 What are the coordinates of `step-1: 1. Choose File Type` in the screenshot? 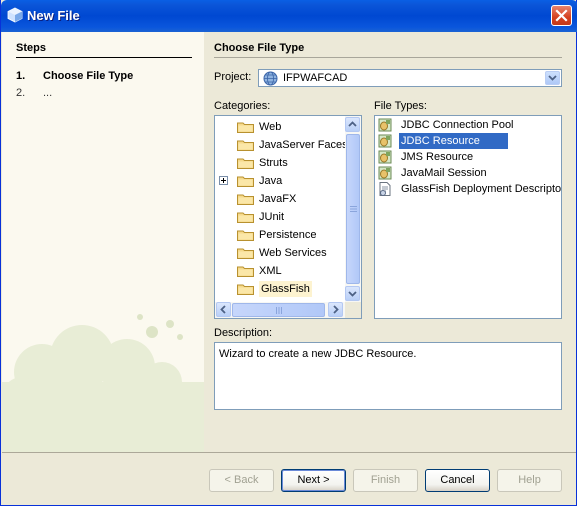 It's located at (74, 76).